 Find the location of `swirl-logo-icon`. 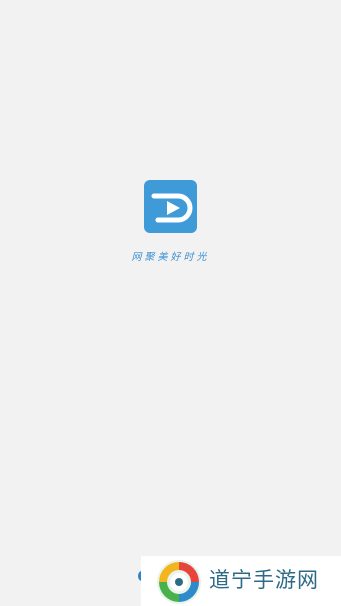

swirl-logo-icon is located at coordinates (179, 582).